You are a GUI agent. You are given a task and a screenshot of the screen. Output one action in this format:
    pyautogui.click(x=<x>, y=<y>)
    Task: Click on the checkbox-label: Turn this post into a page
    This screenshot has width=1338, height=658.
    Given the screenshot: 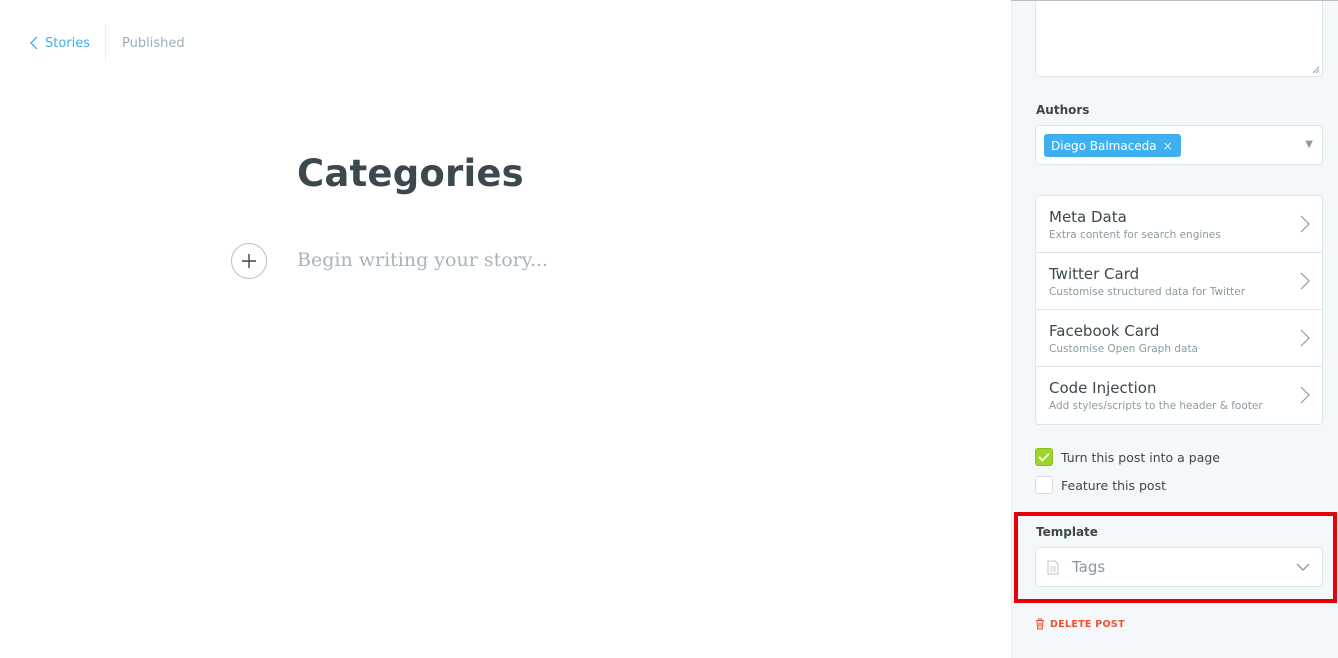 What is the action you would take?
    pyautogui.click(x=1140, y=457)
    